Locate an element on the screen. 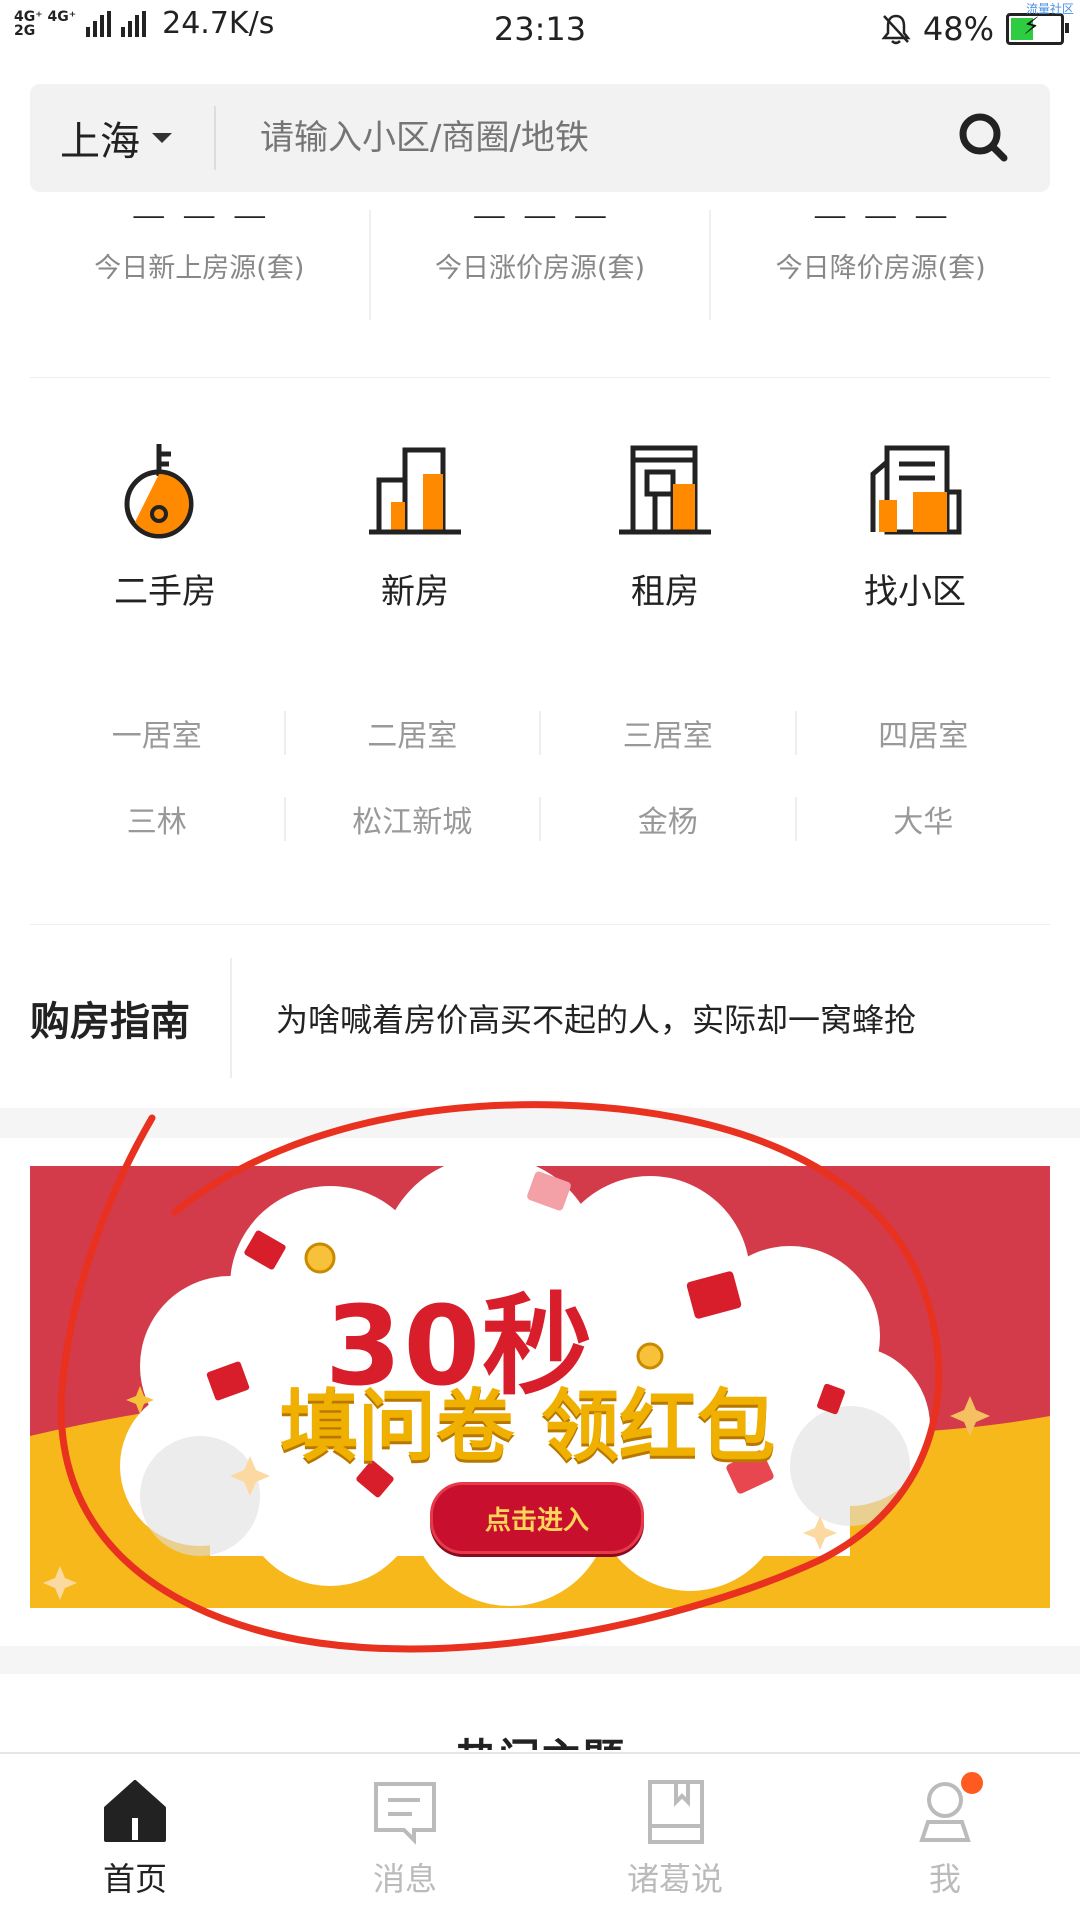 Image resolution: width=1080 pixels, height=1922 pixels. hot-topics-title: 热门主题 is located at coordinates (540, 1738).